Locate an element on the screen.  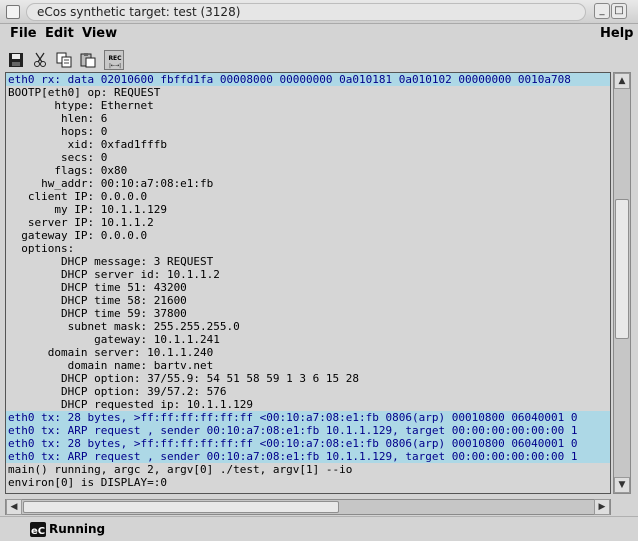
output-line: gateway: 10.1.1.241 is located at coordinates (114, 339).